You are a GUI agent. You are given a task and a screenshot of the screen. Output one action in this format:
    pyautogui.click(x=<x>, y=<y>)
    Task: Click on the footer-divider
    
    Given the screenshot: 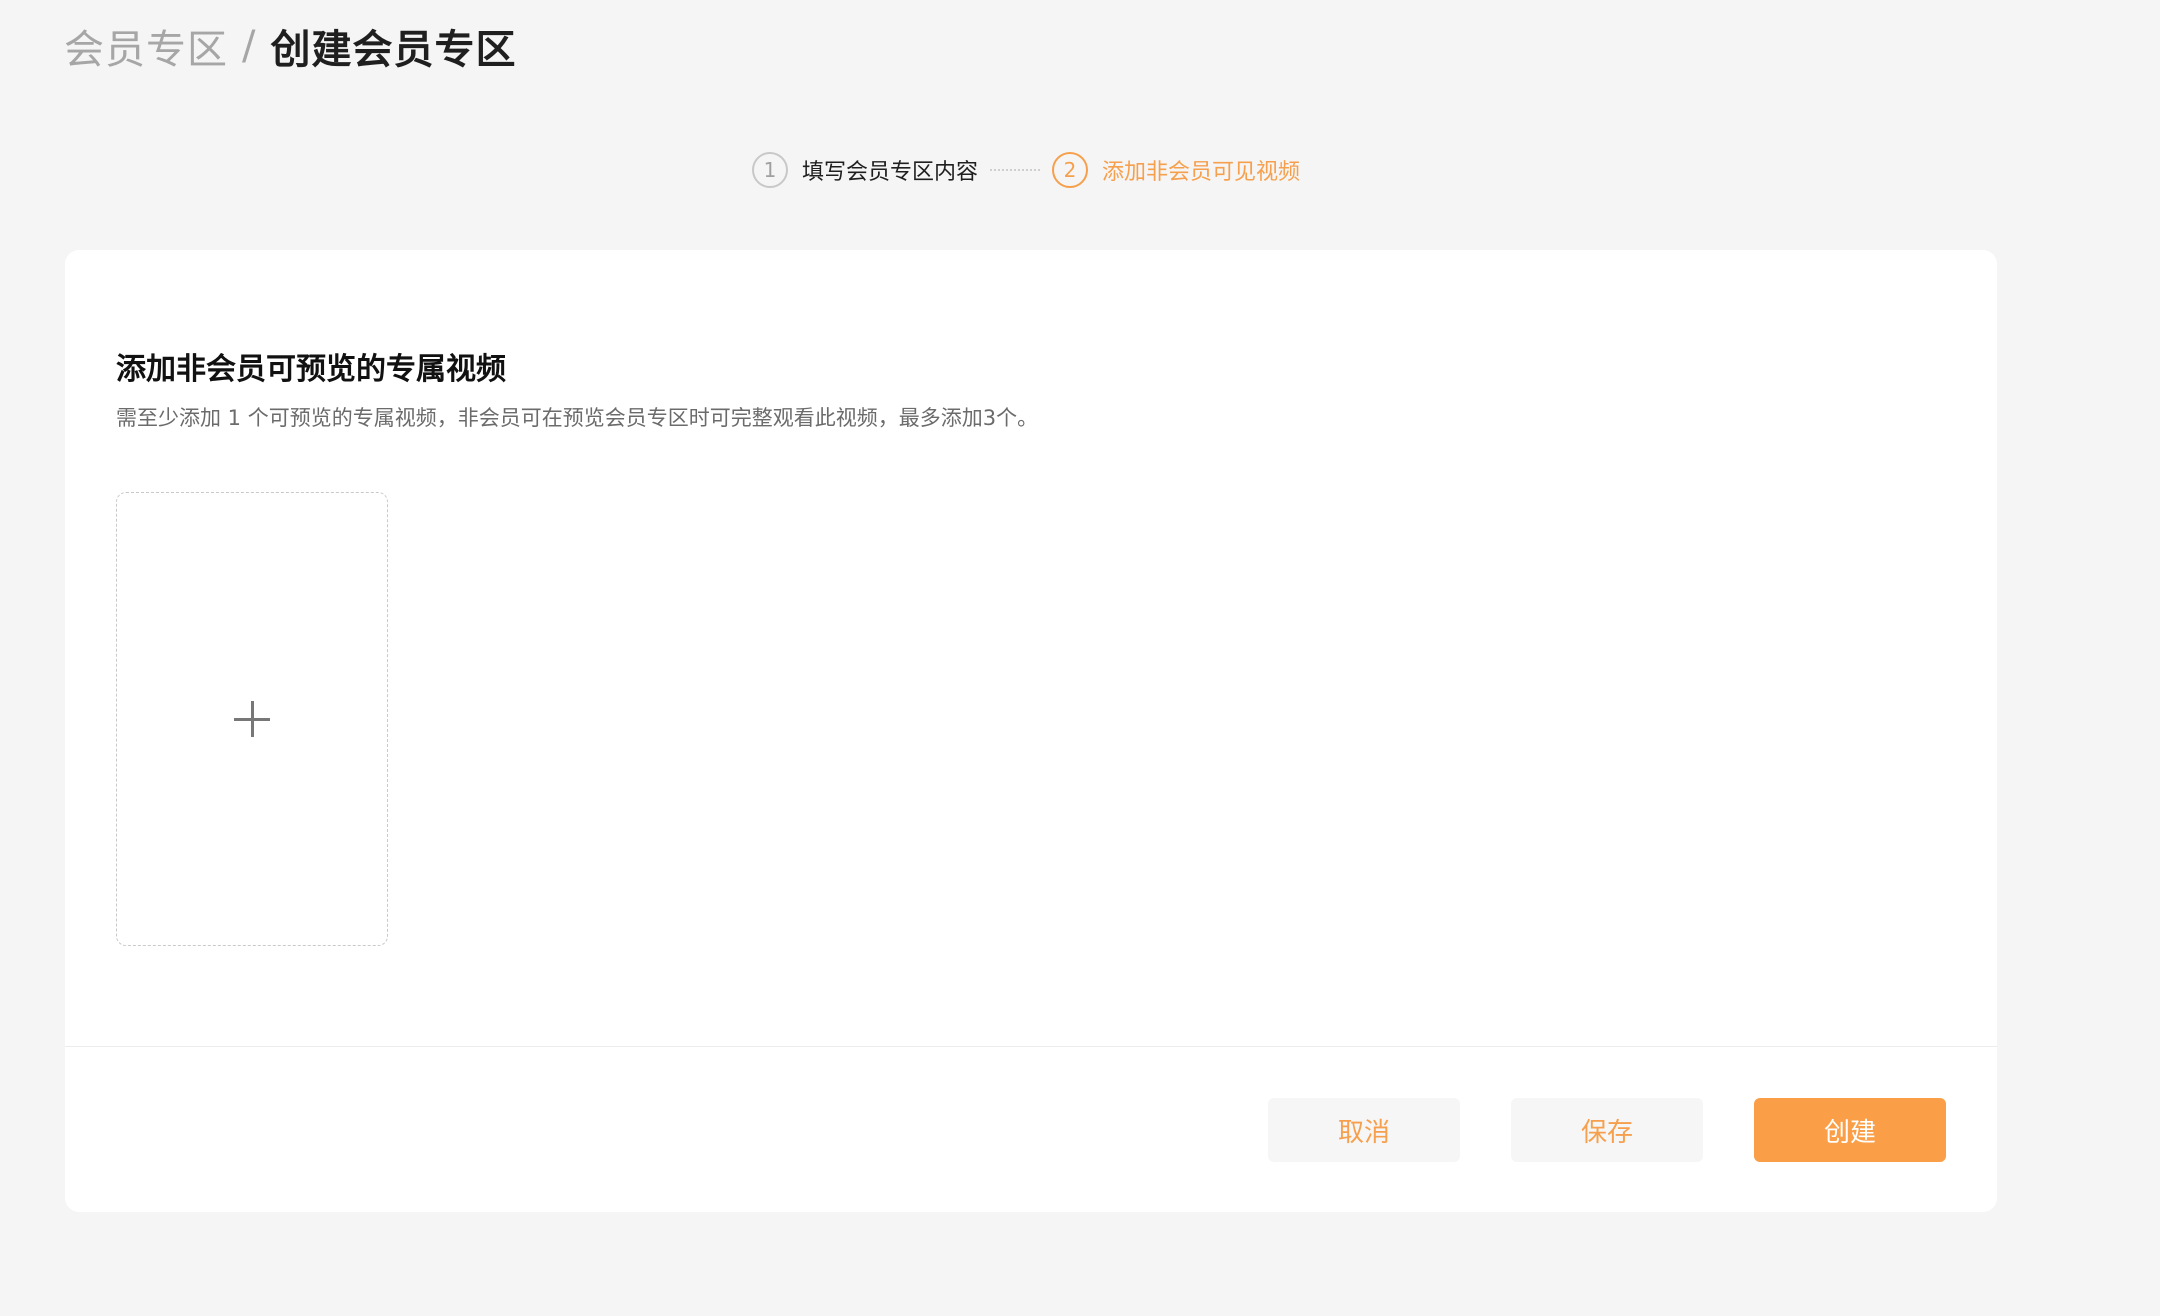 What is the action you would take?
    pyautogui.click(x=1031, y=1046)
    